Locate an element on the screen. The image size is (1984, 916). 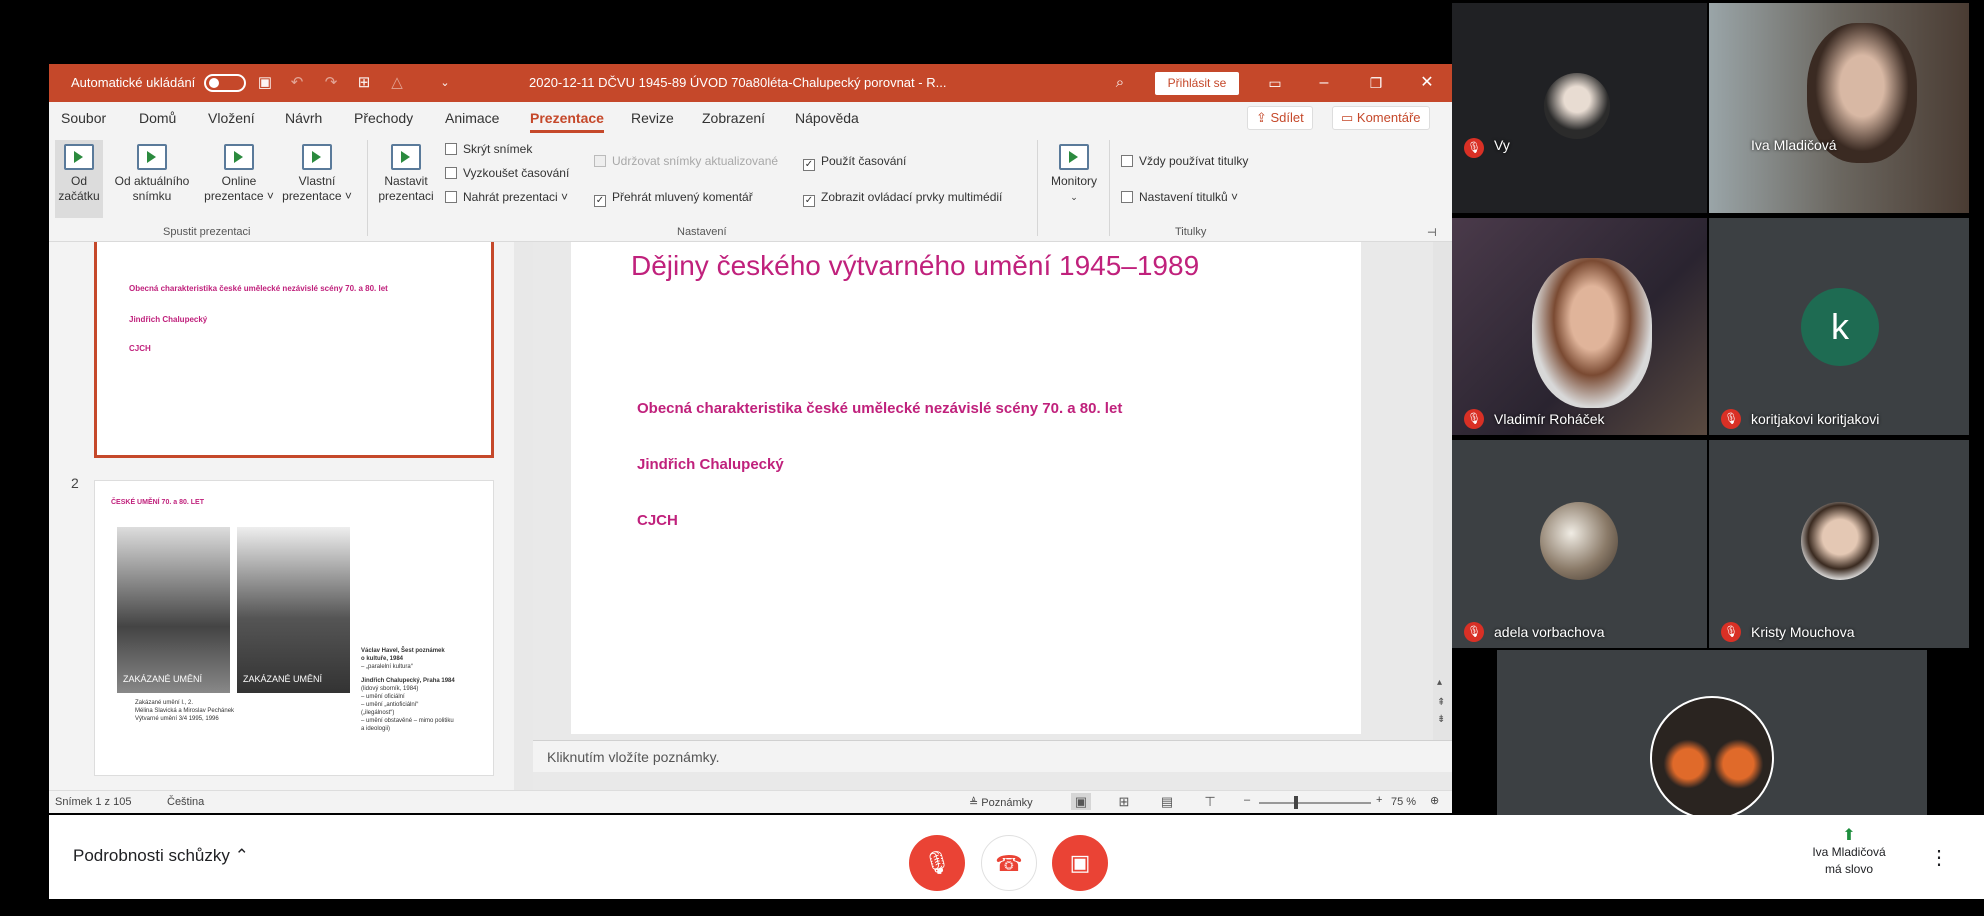
zoom-slider is located at coordinates (1315, 803).